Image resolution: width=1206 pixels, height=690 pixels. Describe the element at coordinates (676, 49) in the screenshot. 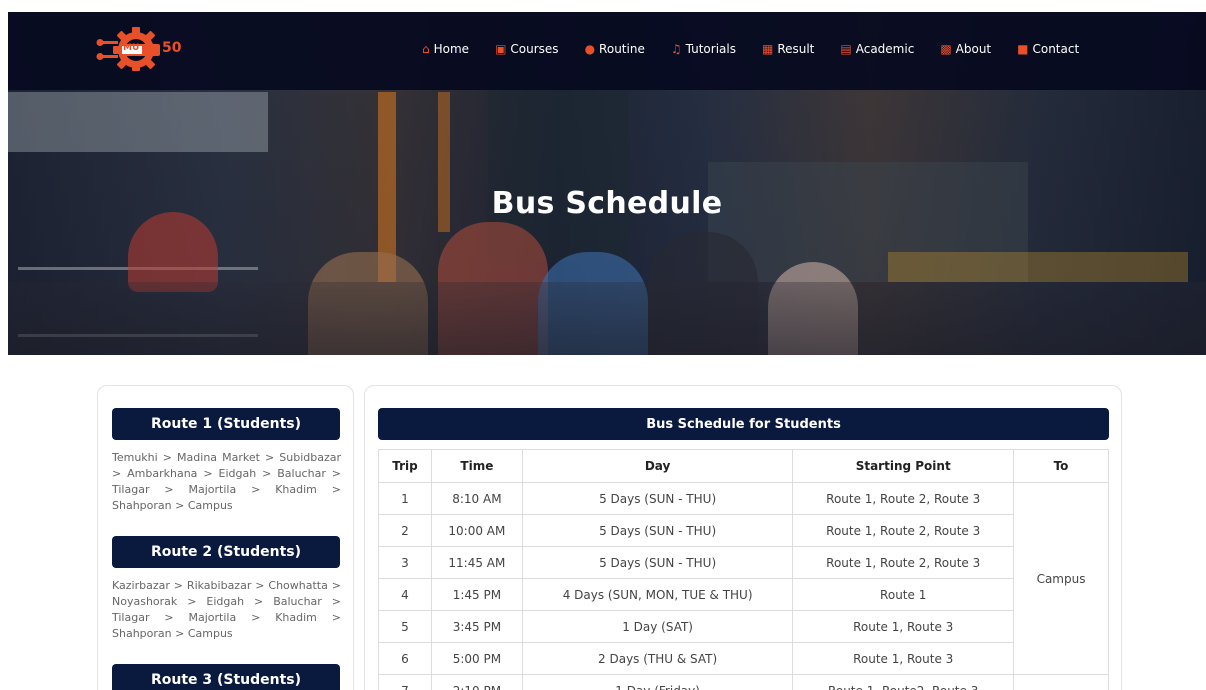

I see `music-note-icon: ♫` at that location.